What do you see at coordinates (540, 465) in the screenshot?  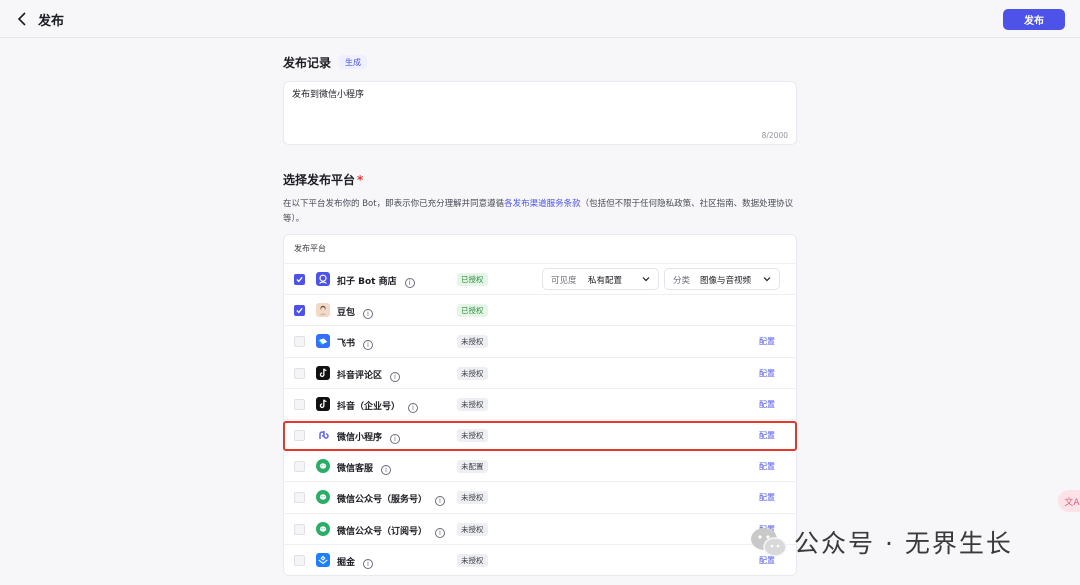 I see `platform-row: 微信客服 i 未配置 配置` at bounding box center [540, 465].